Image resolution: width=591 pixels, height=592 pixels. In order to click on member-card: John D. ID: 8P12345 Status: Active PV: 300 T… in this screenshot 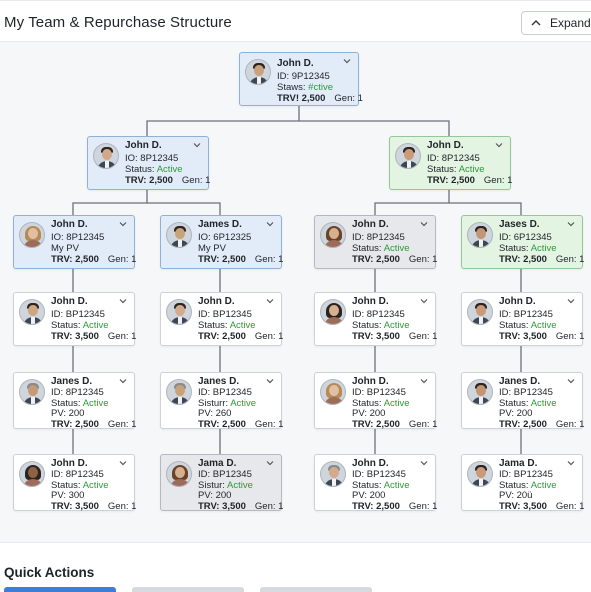, I will do `click(75, 483)`.